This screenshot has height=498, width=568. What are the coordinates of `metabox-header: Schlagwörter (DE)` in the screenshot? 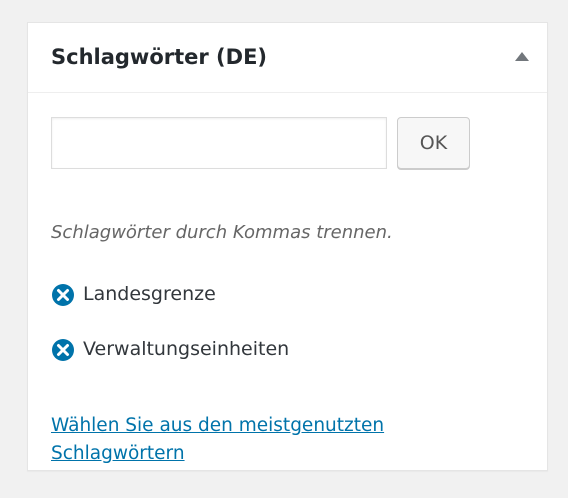 It's located at (287, 58).